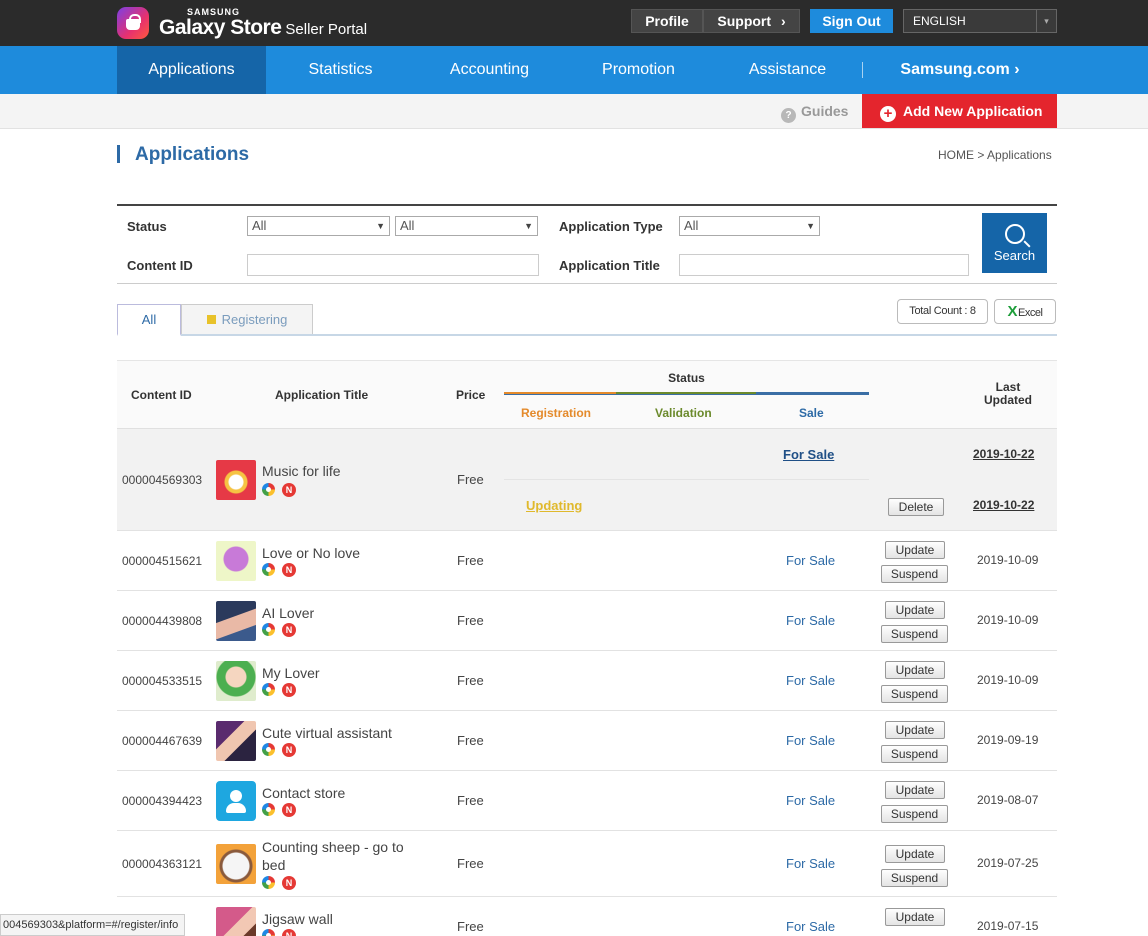 This screenshot has width=1148, height=936. Describe the element at coordinates (1008, 863) in the screenshot. I see `last-updated: 2019-07-25` at that location.